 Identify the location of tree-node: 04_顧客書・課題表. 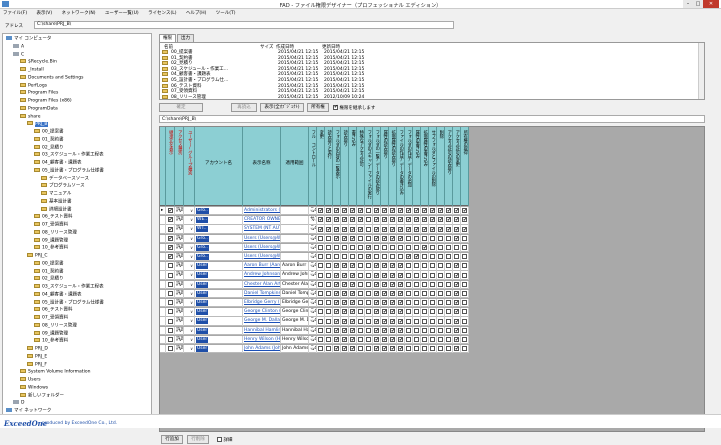
(57, 163).